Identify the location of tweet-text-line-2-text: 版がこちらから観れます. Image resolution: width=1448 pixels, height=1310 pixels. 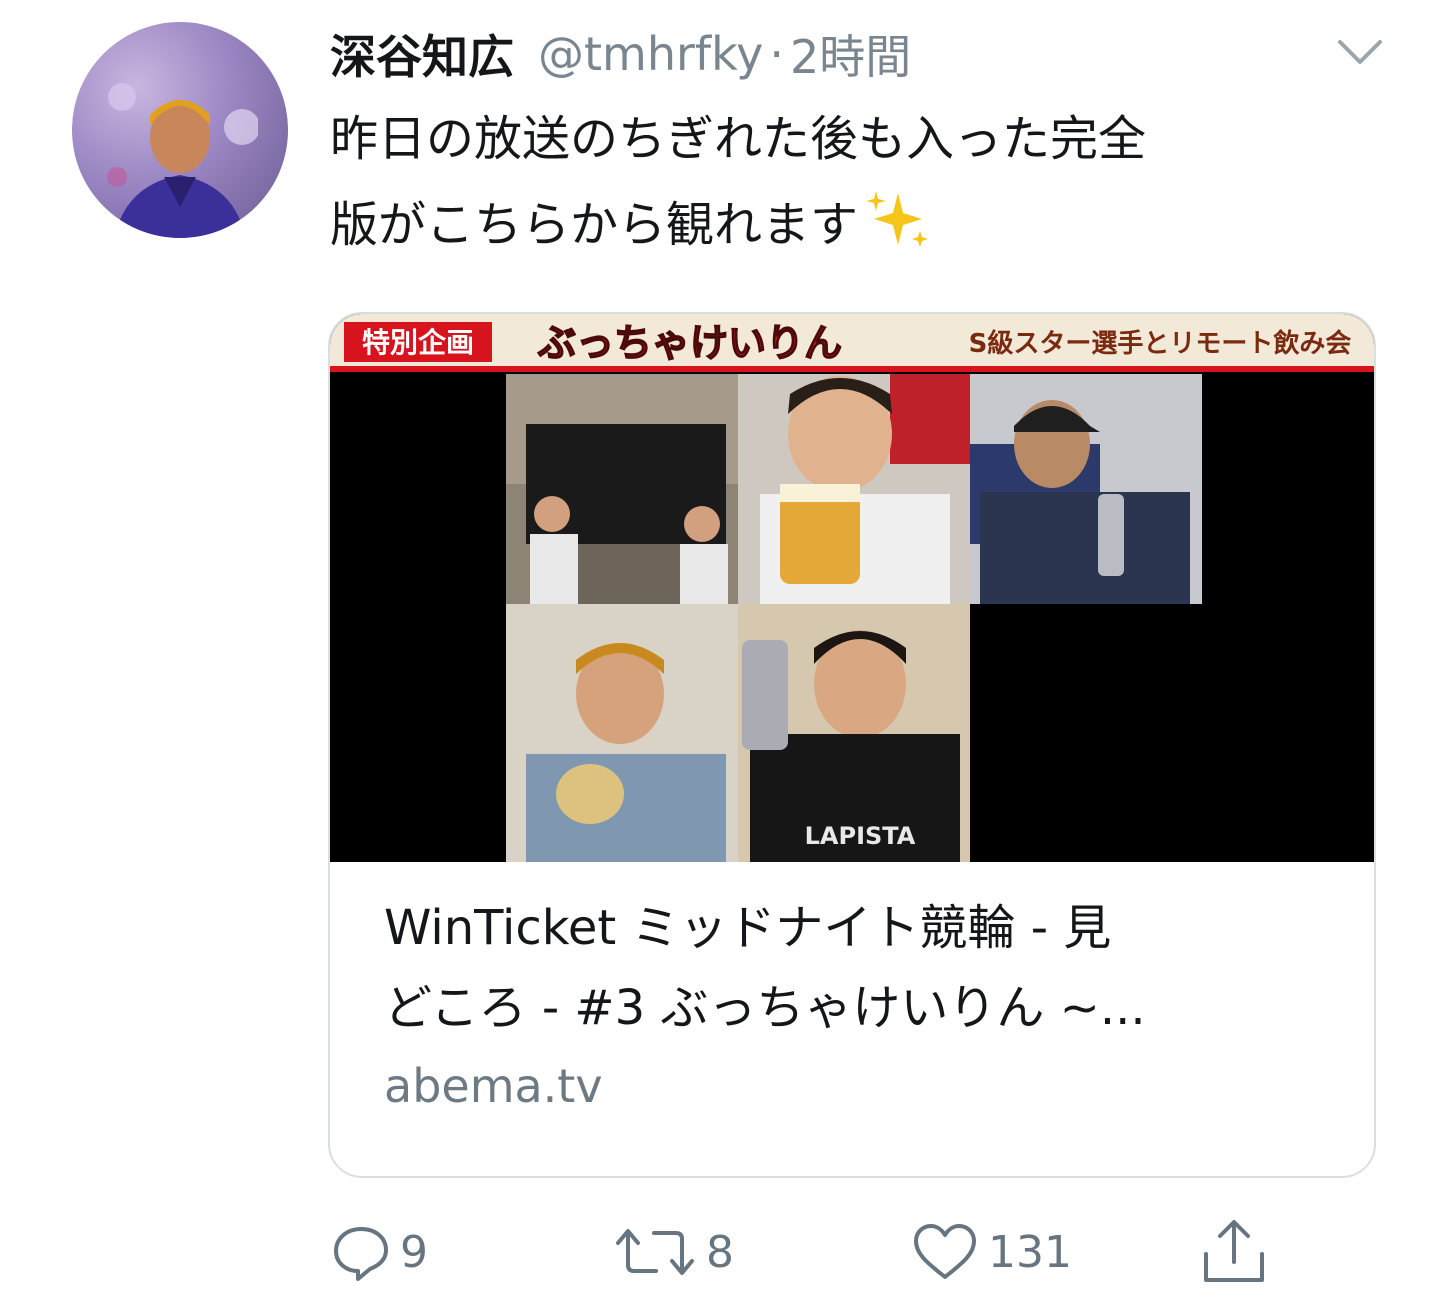
(594, 225).